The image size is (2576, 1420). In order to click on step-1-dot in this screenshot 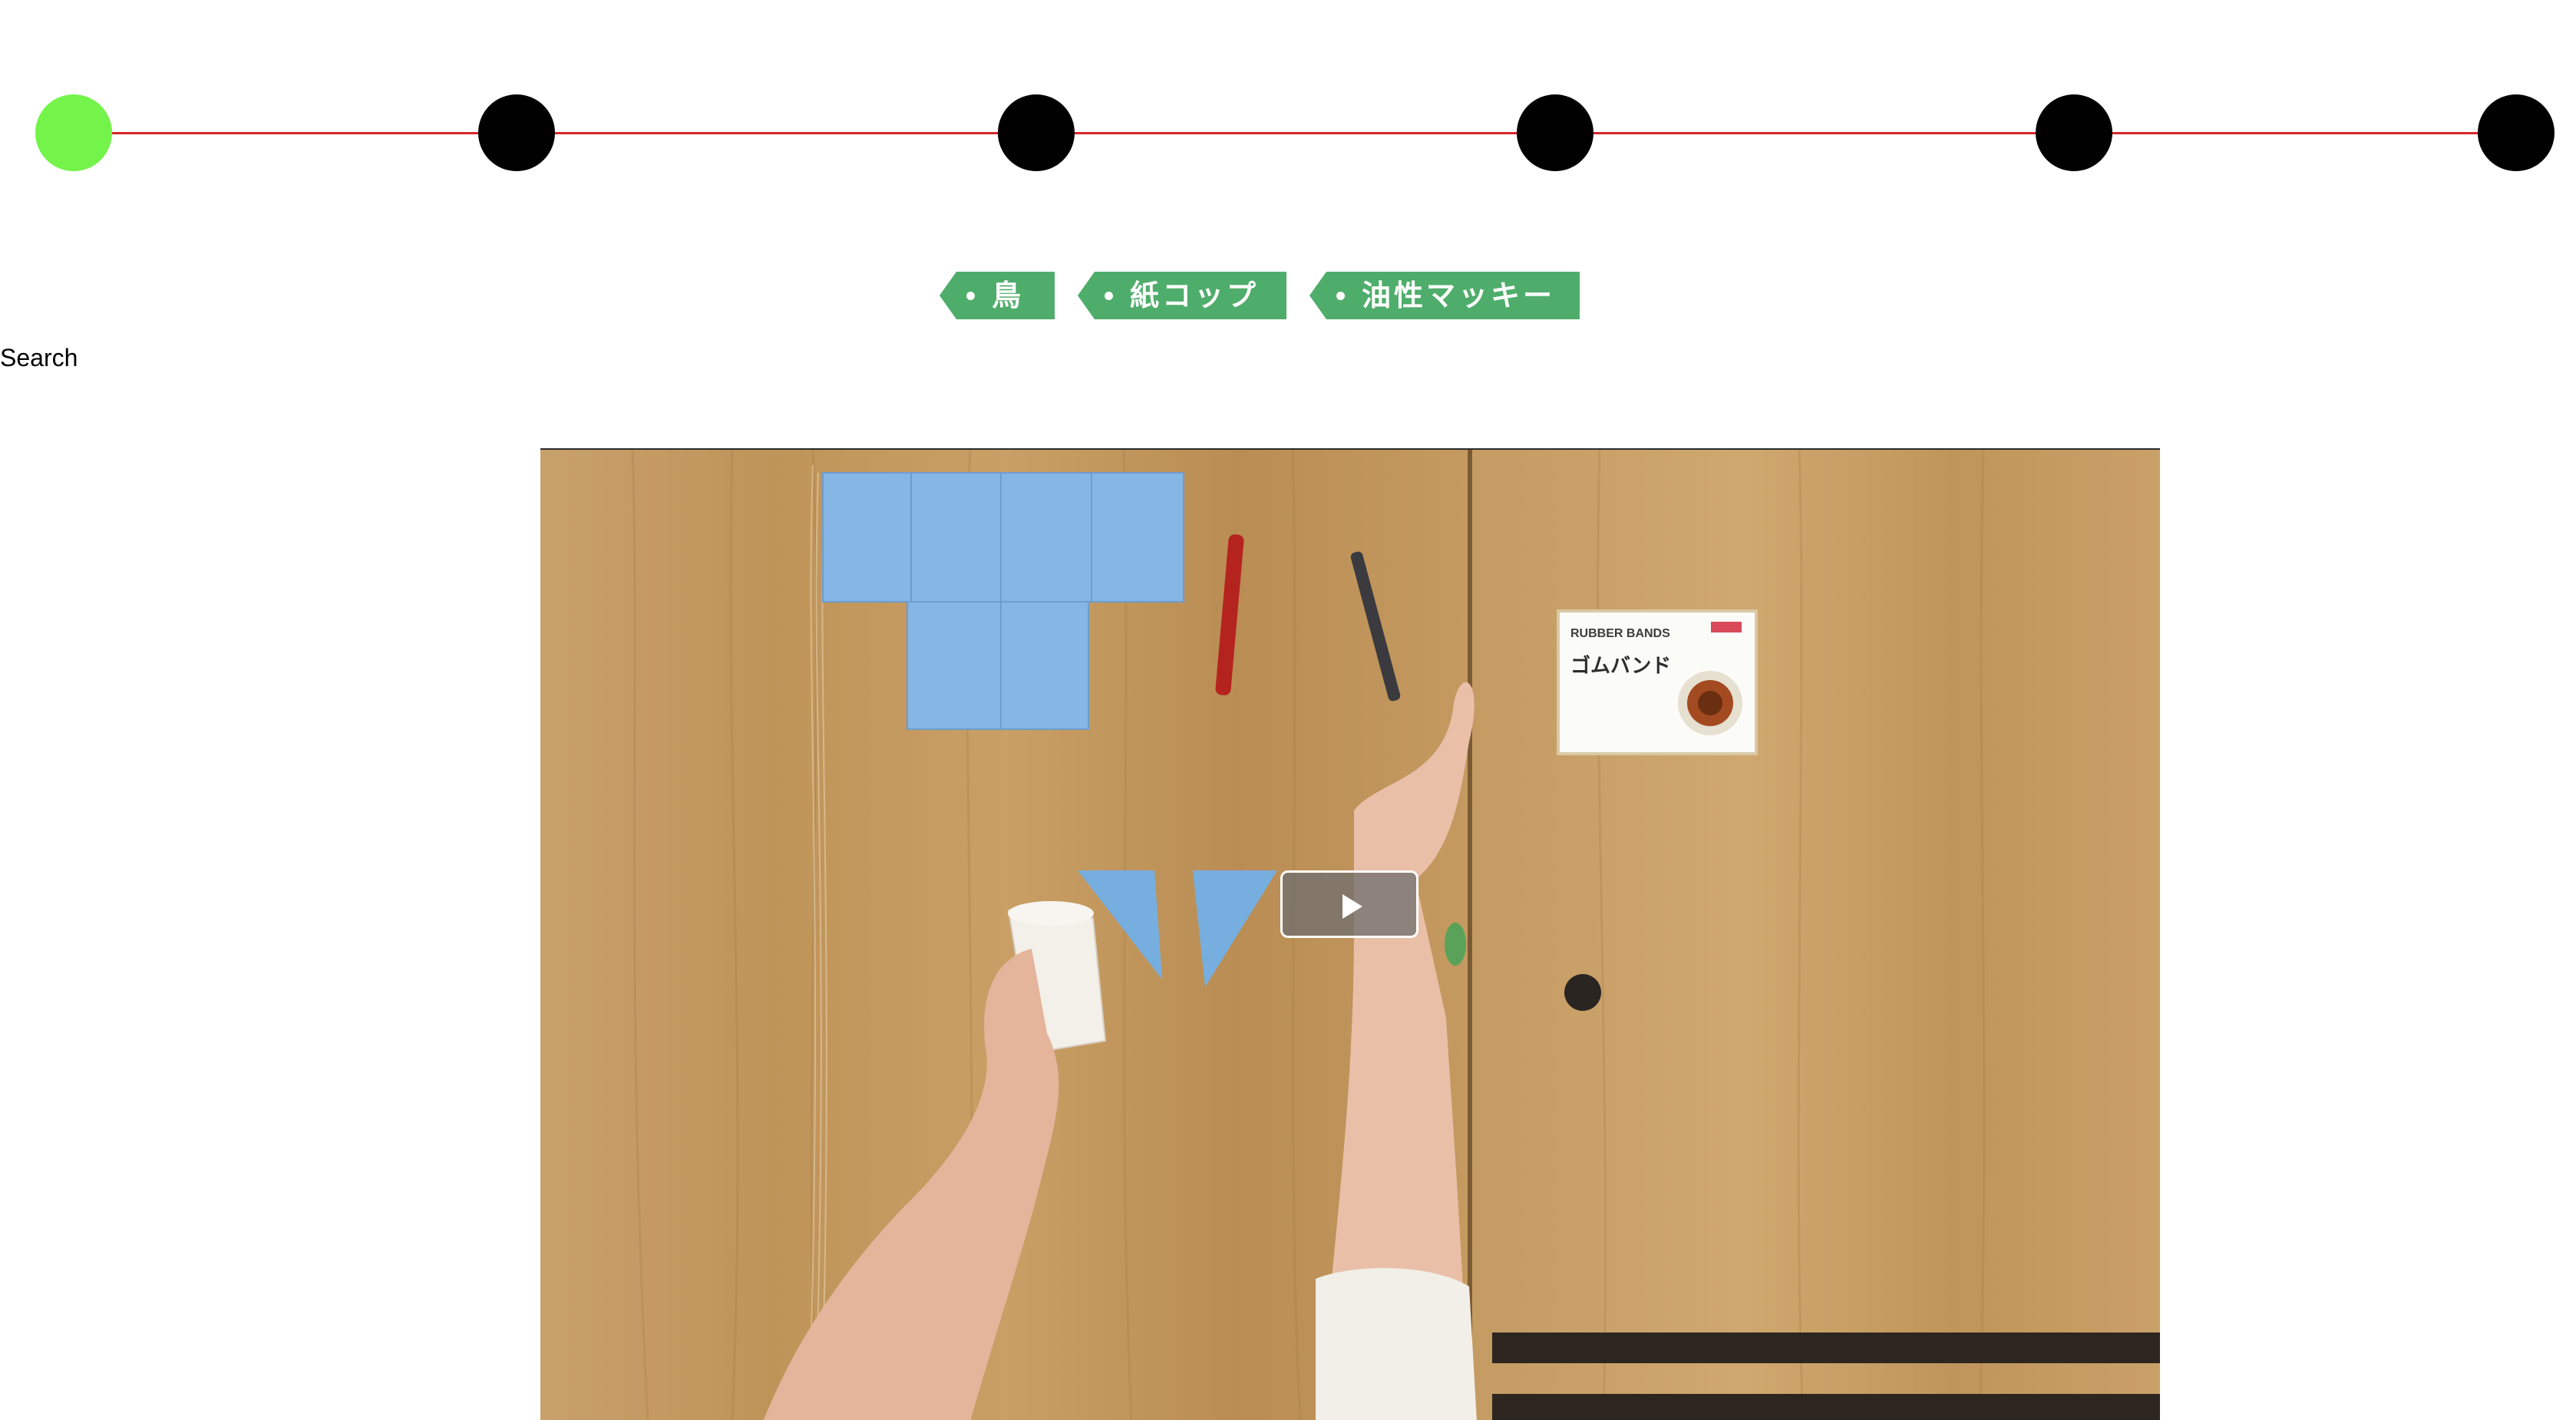, I will do `click(73, 132)`.